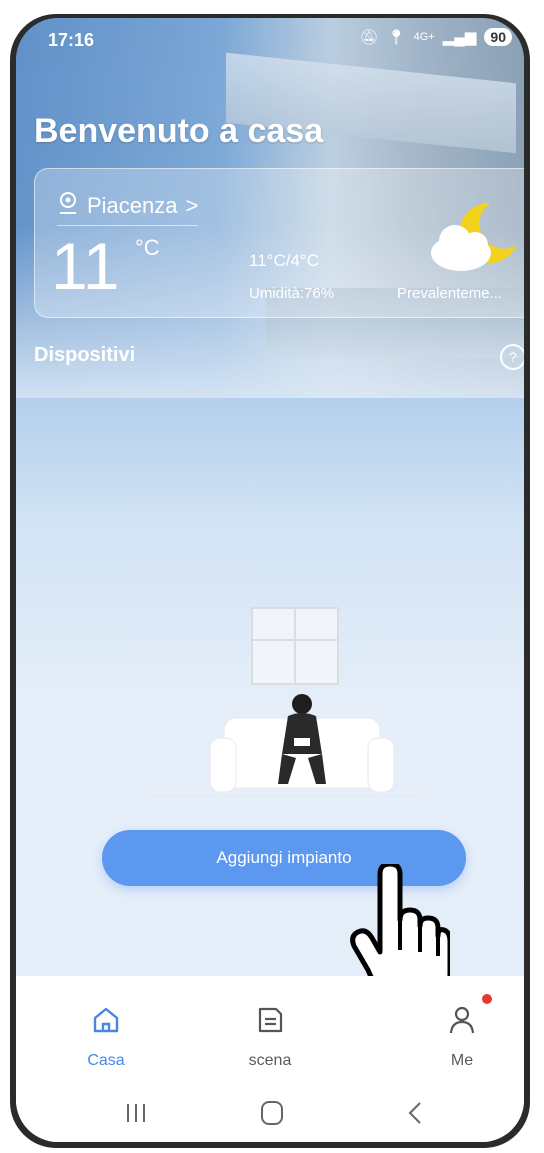 This screenshot has height=1153, width=544. Describe the element at coordinates (71, 40) in the screenshot. I see `status-time: 17:16` at that location.